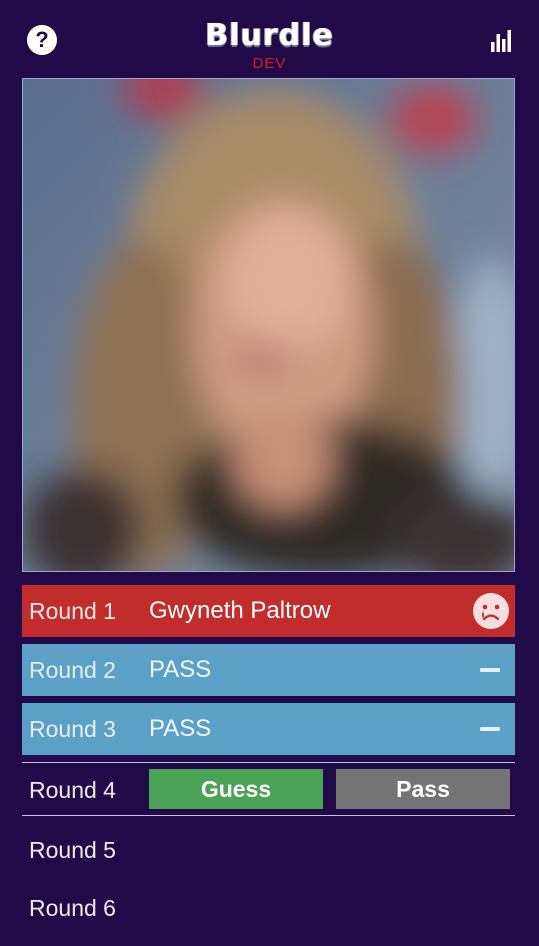  What do you see at coordinates (236, 789) in the screenshot?
I see `guess-button: Guess` at bounding box center [236, 789].